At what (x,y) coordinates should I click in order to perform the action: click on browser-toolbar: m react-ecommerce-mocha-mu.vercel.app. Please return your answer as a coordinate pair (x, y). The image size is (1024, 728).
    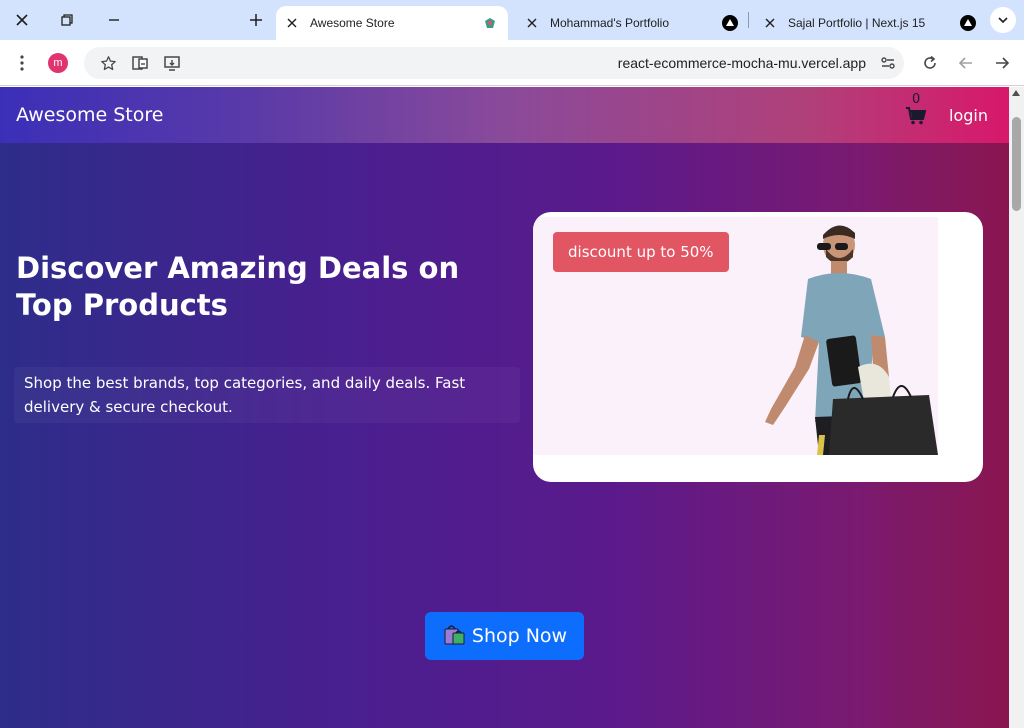
    Looking at the image, I should click on (512, 63).